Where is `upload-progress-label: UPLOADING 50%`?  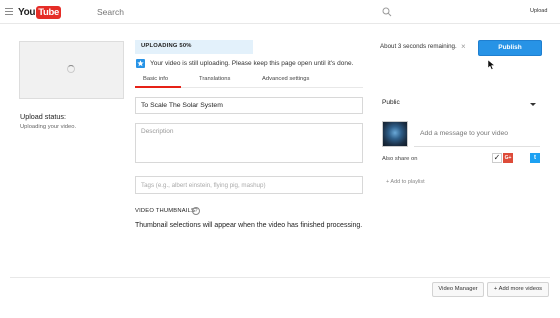
upload-progress-label: UPLOADING 50% is located at coordinates (166, 46).